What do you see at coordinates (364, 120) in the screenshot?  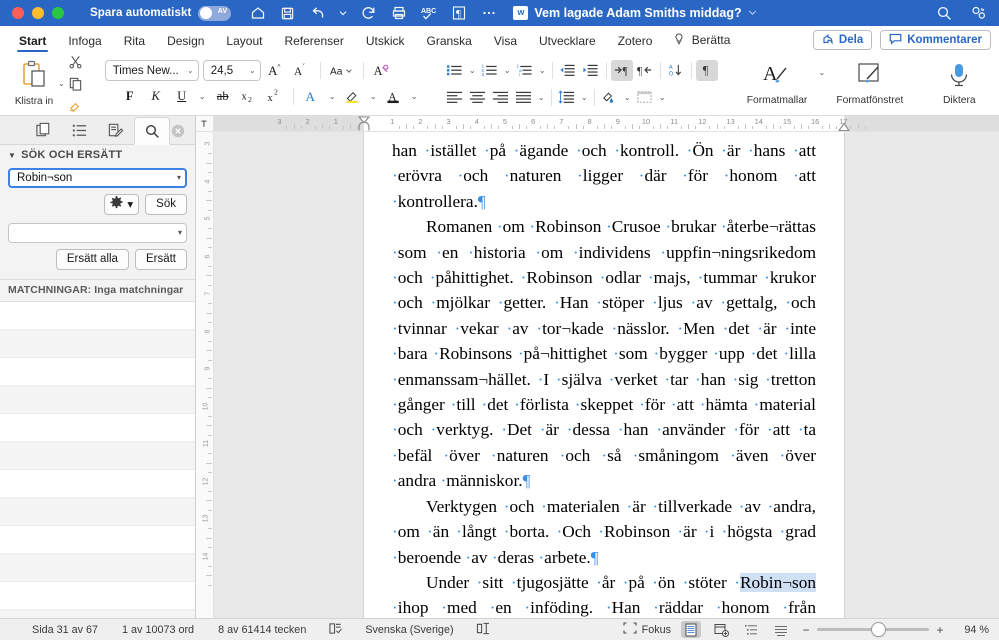 I see `first-line-indent-marker-icon` at bounding box center [364, 120].